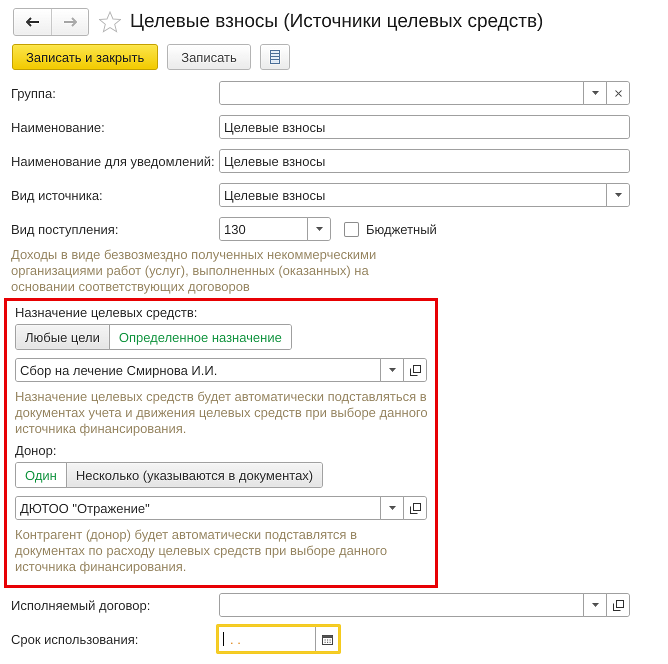  What do you see at coordinates (75, 639) in the screenshot?
I see `field-label: Срок использования:` at bounding box center [75, 639].